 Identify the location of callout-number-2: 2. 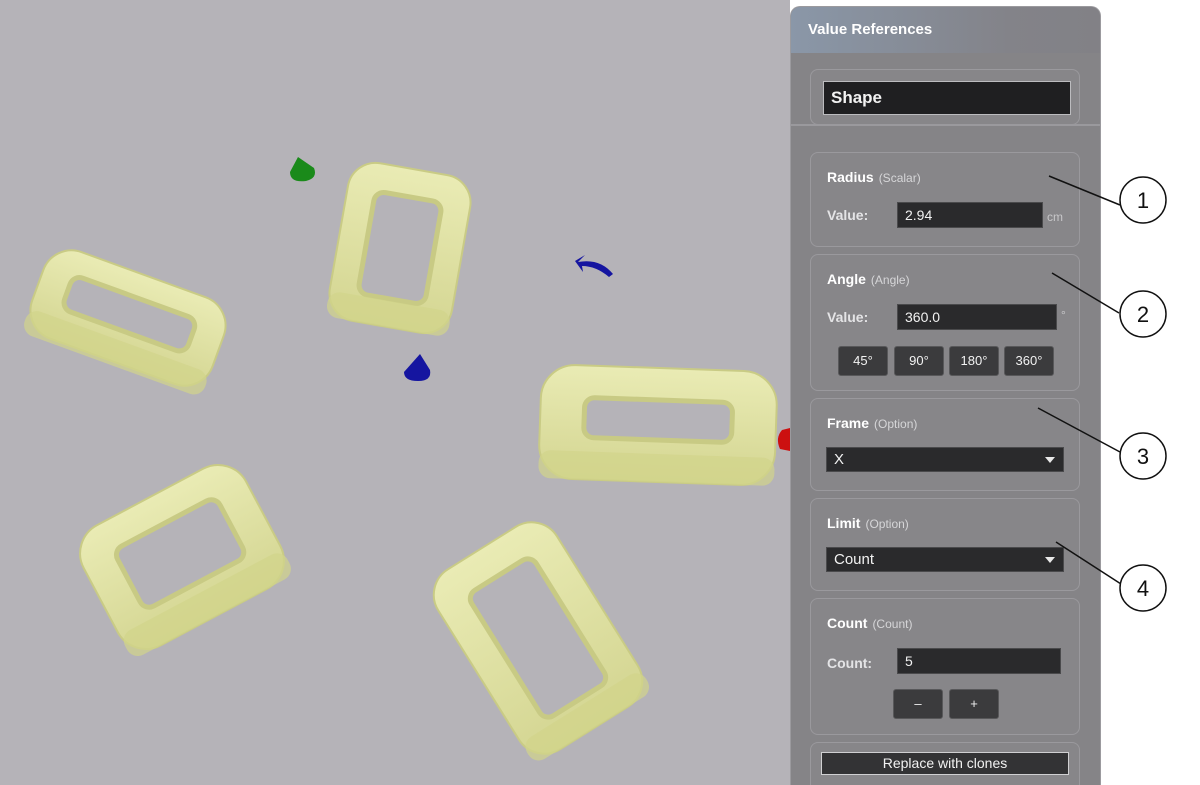
(1143, 314).